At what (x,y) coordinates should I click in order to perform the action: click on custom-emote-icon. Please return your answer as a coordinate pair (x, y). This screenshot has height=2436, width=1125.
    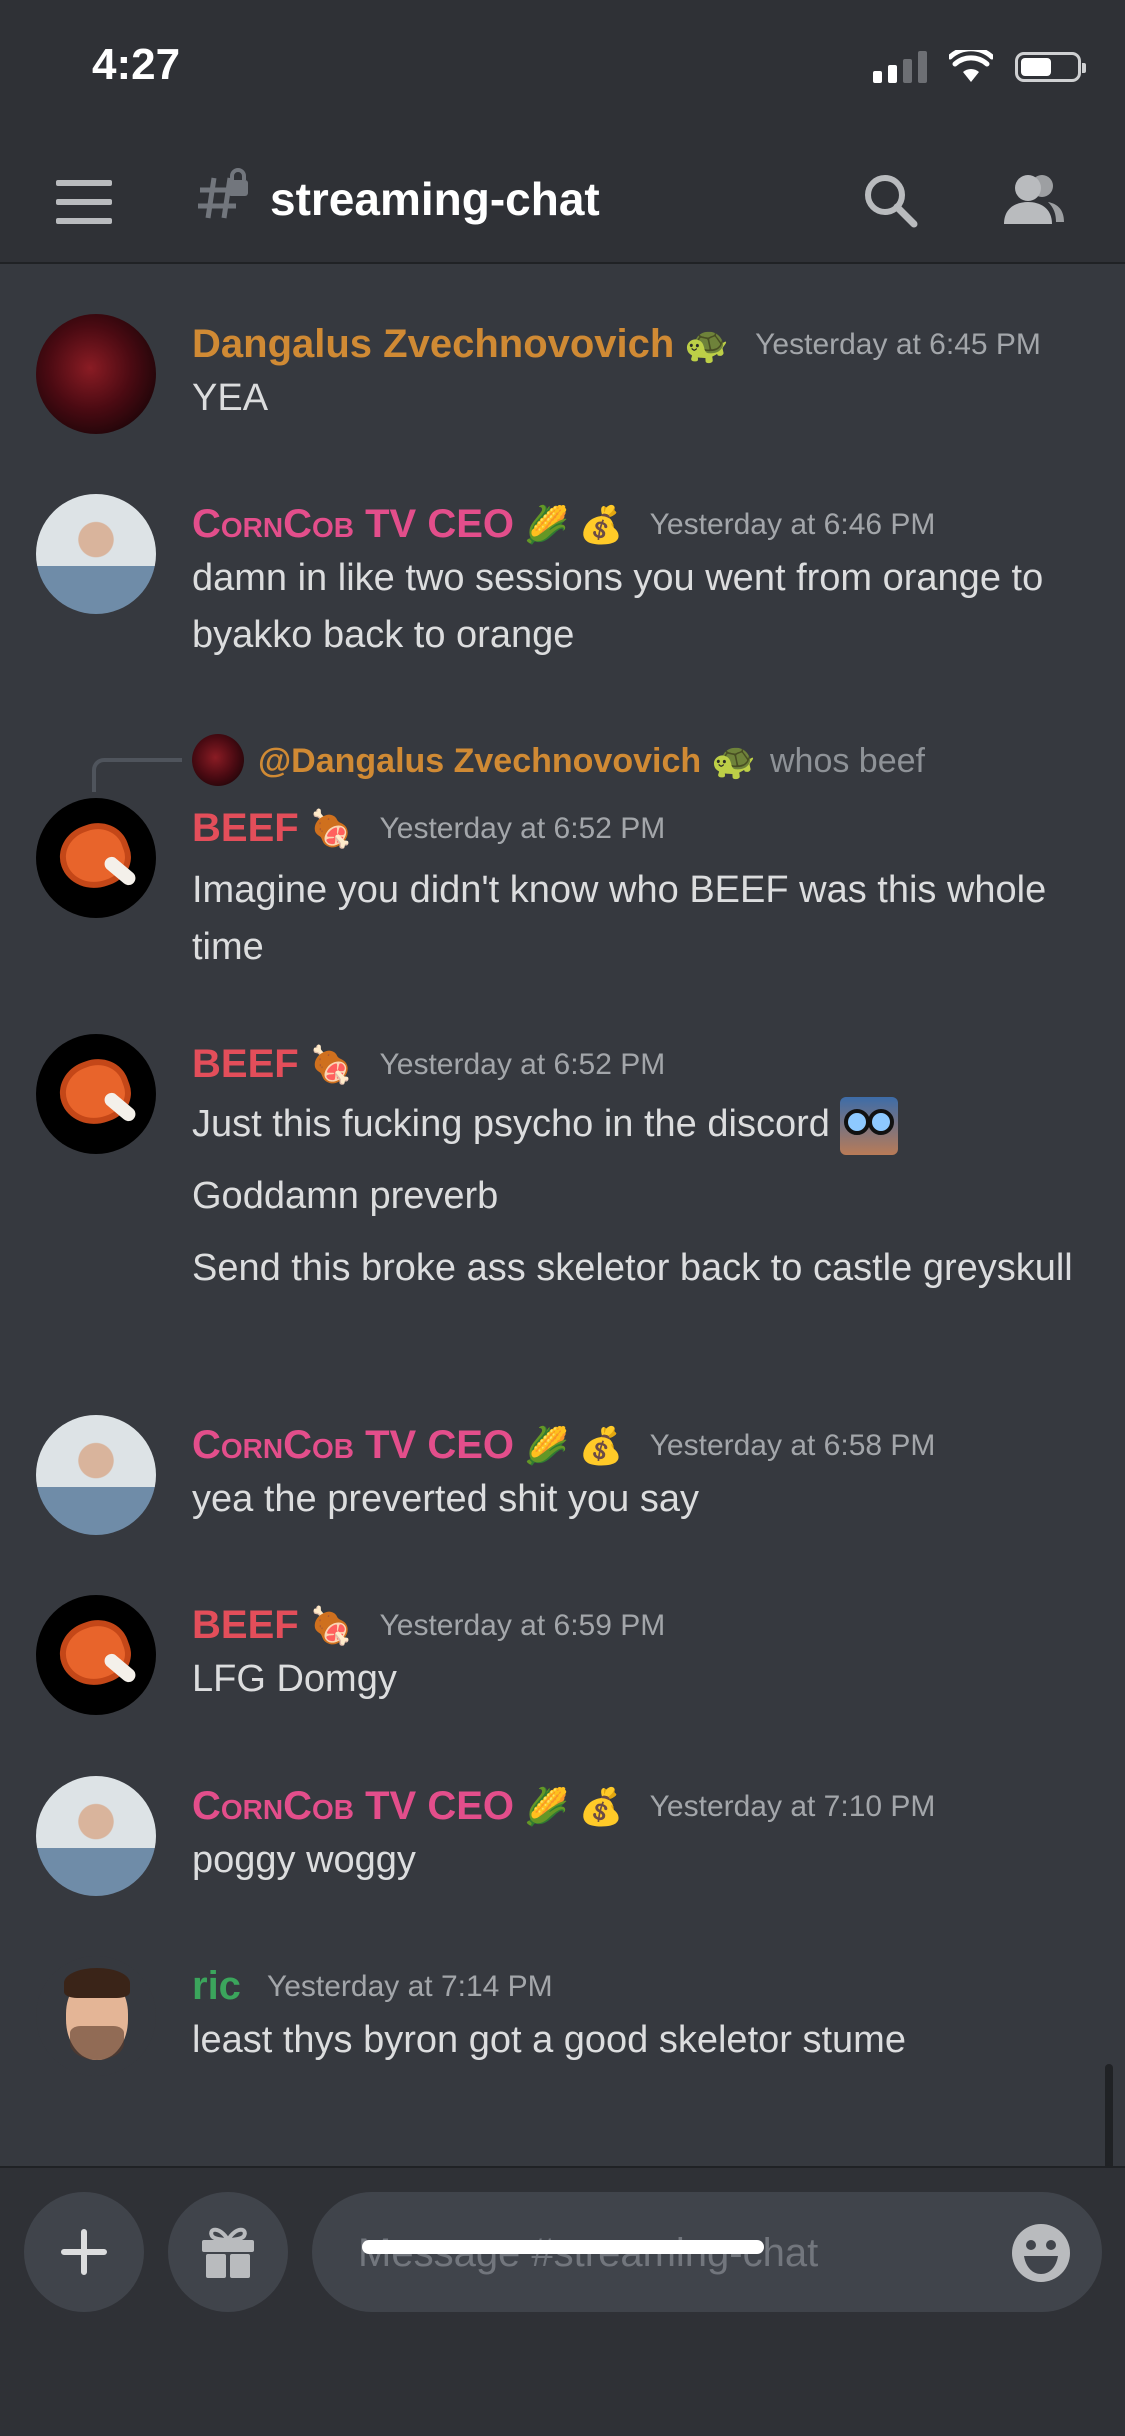
    Looking at the image, I should click on (869, 1125).